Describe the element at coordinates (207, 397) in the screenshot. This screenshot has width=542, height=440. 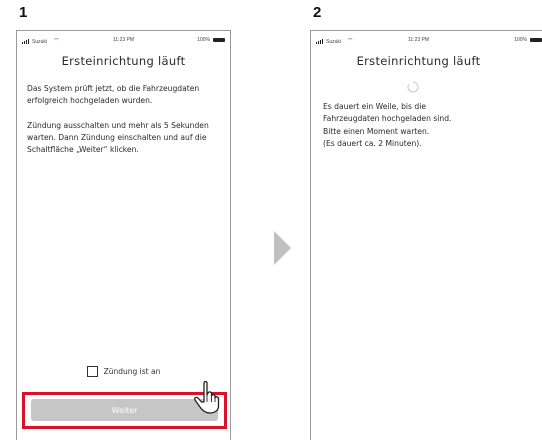
I see `hand-pointer-icon` at that location.